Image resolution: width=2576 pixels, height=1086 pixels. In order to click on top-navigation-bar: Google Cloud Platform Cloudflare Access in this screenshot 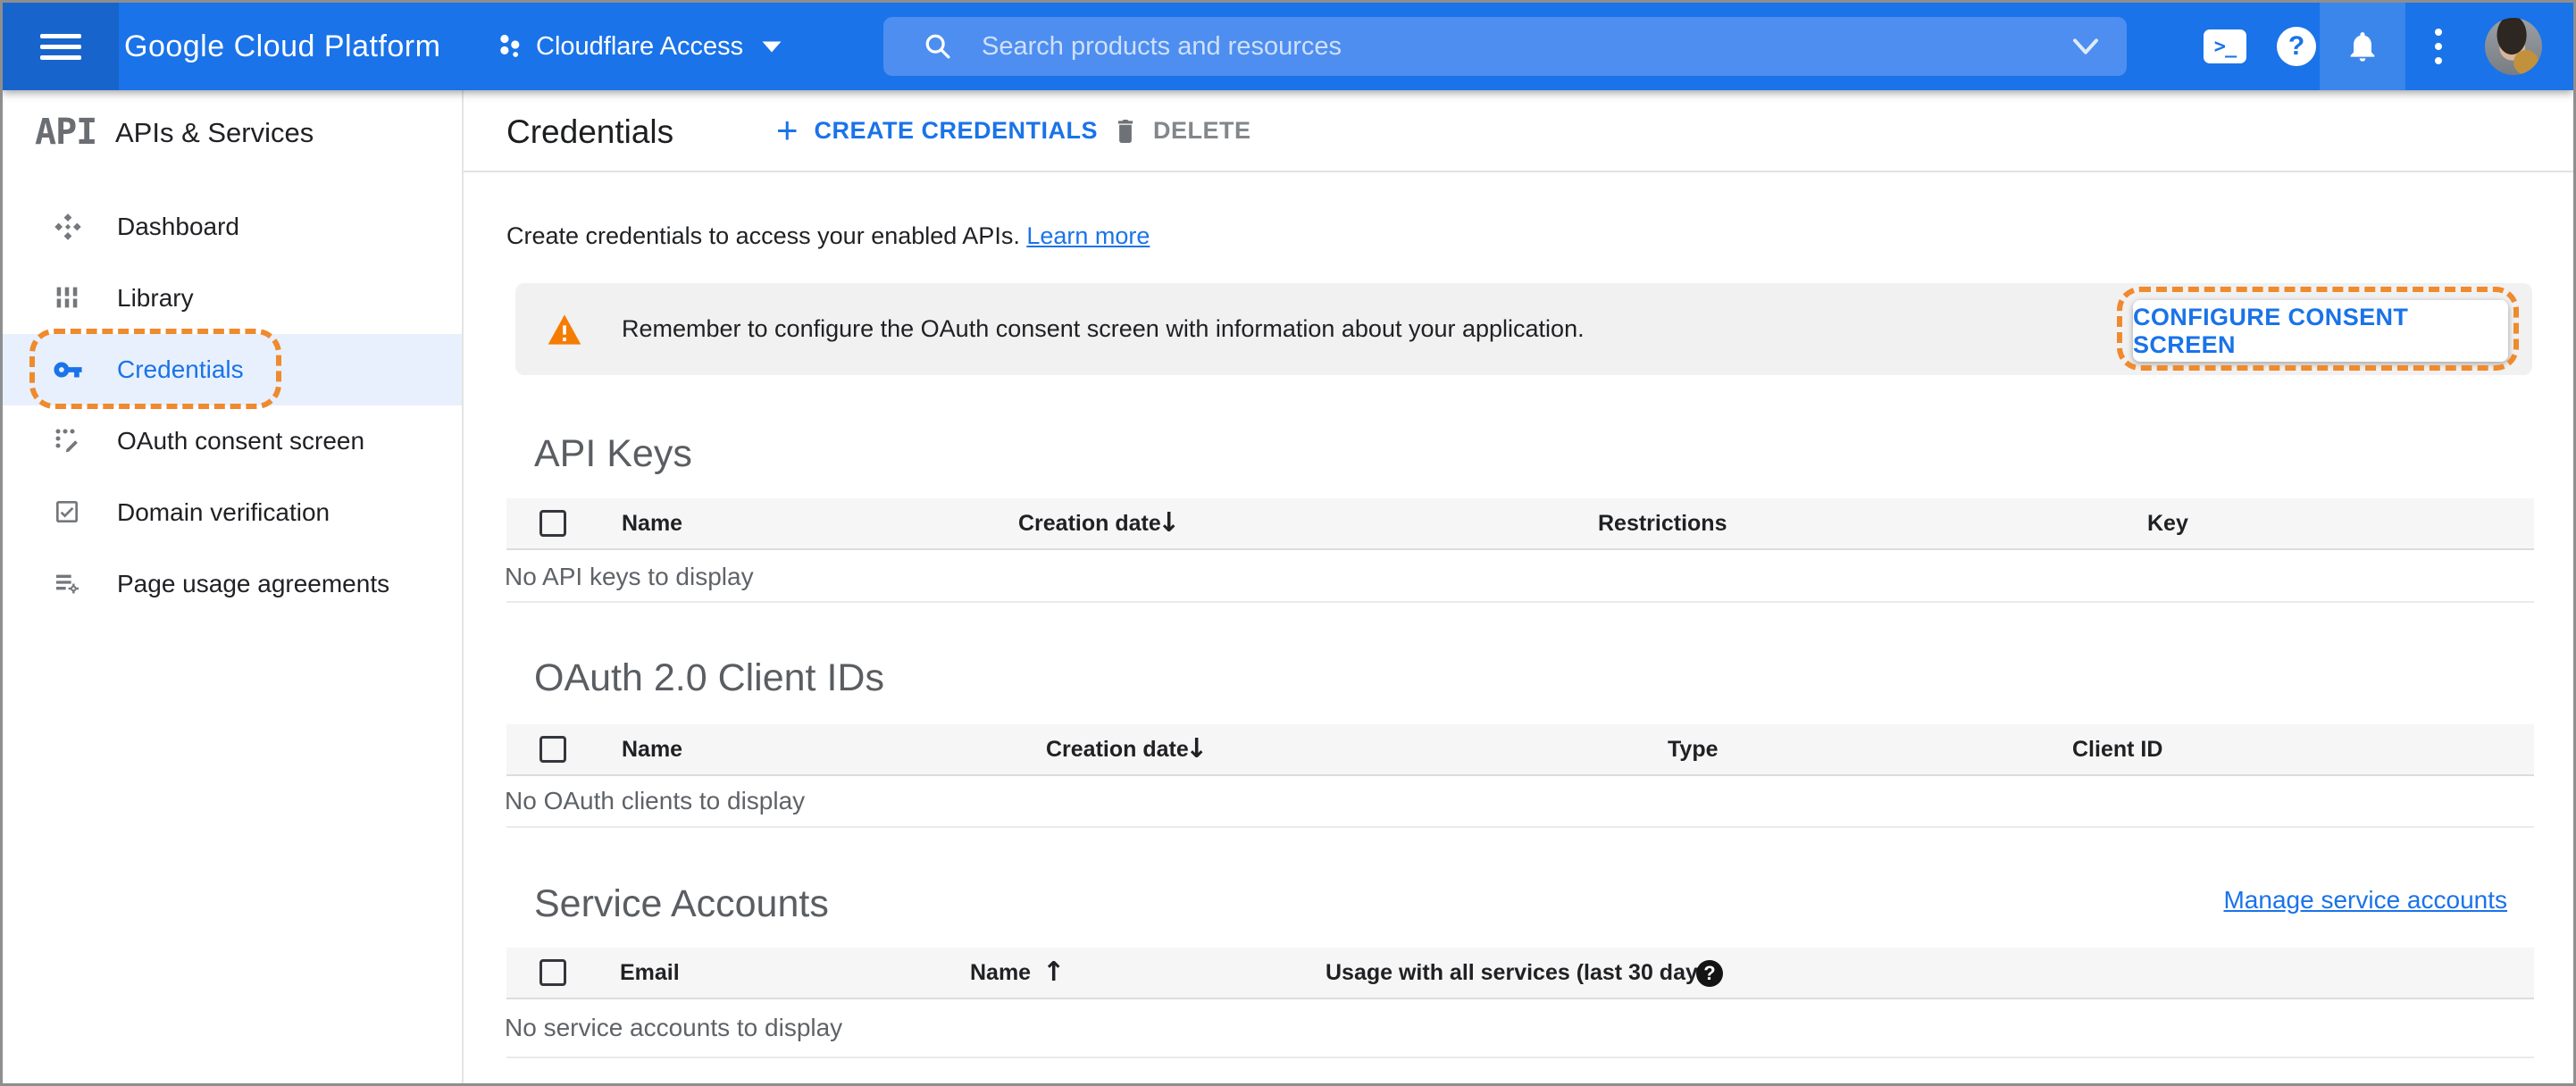, I will do `click(1288, 46)`.